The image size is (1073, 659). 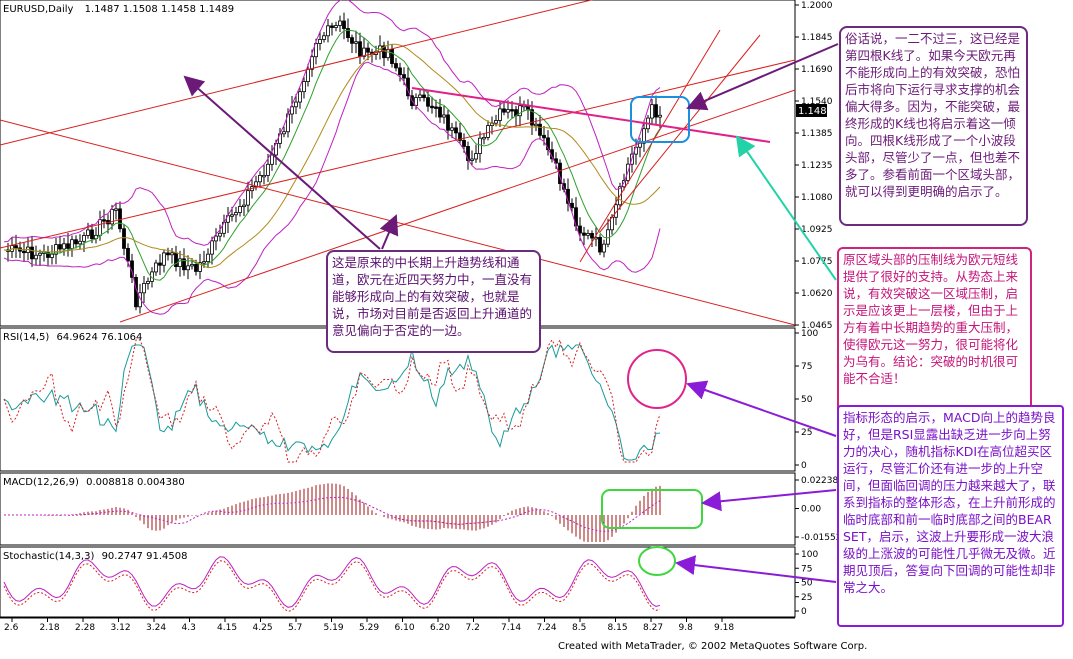 What do you see at coordinates (817, 6) in the screenshot?
I see `price-tick-label: 1.2000` at bounding box center [817, 6].